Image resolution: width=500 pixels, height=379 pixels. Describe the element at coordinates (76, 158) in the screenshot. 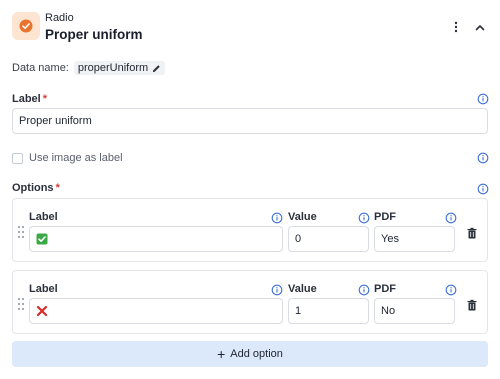

I see `use-image-as-label-text: Use image as label` at that location.